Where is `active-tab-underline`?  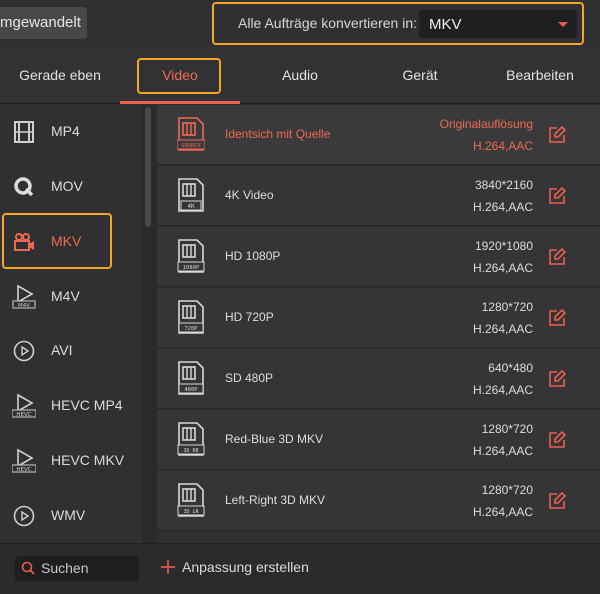 active-tab-underline is located at coordinates (180, 102).